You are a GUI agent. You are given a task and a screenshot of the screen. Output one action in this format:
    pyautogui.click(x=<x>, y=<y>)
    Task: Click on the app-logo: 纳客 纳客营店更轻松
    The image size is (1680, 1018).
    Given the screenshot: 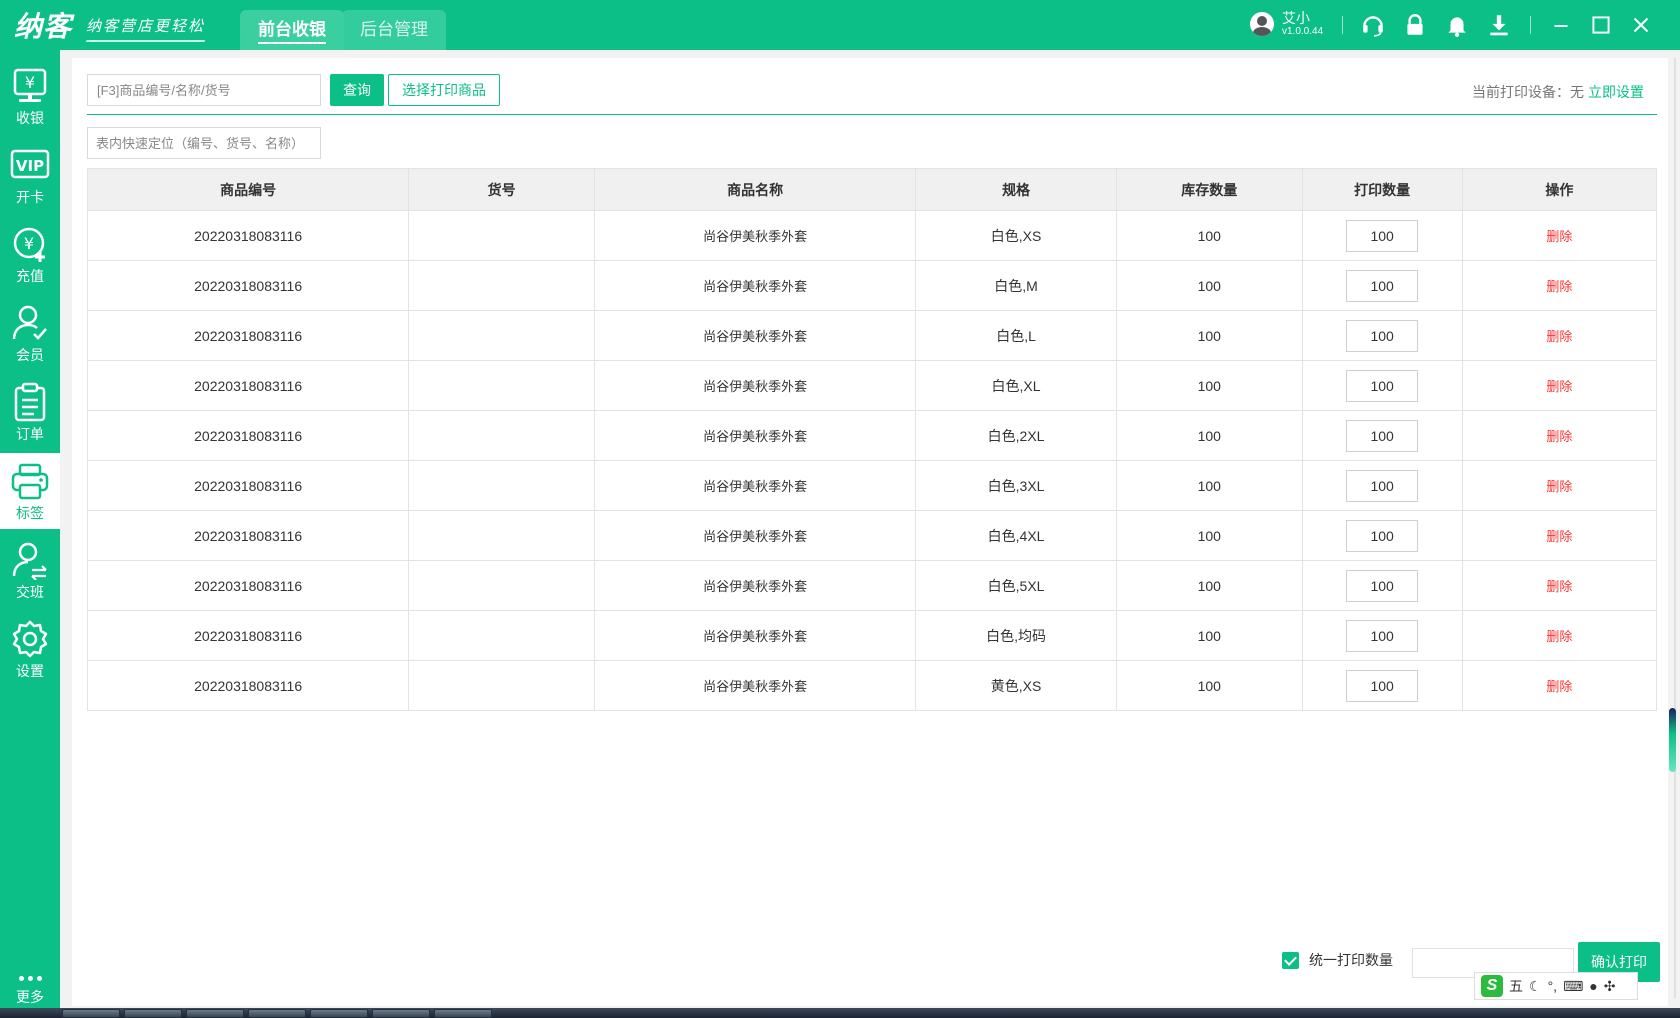 What is the action you would take?
    pyautogui.click(x=109, y=25)
    